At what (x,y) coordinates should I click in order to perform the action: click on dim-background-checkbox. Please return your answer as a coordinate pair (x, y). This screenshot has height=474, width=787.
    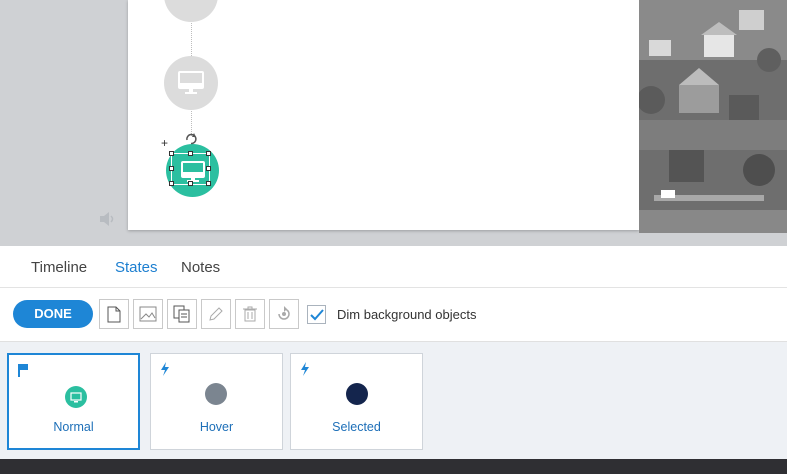
    Looking at the image, I should click on (316, 314).